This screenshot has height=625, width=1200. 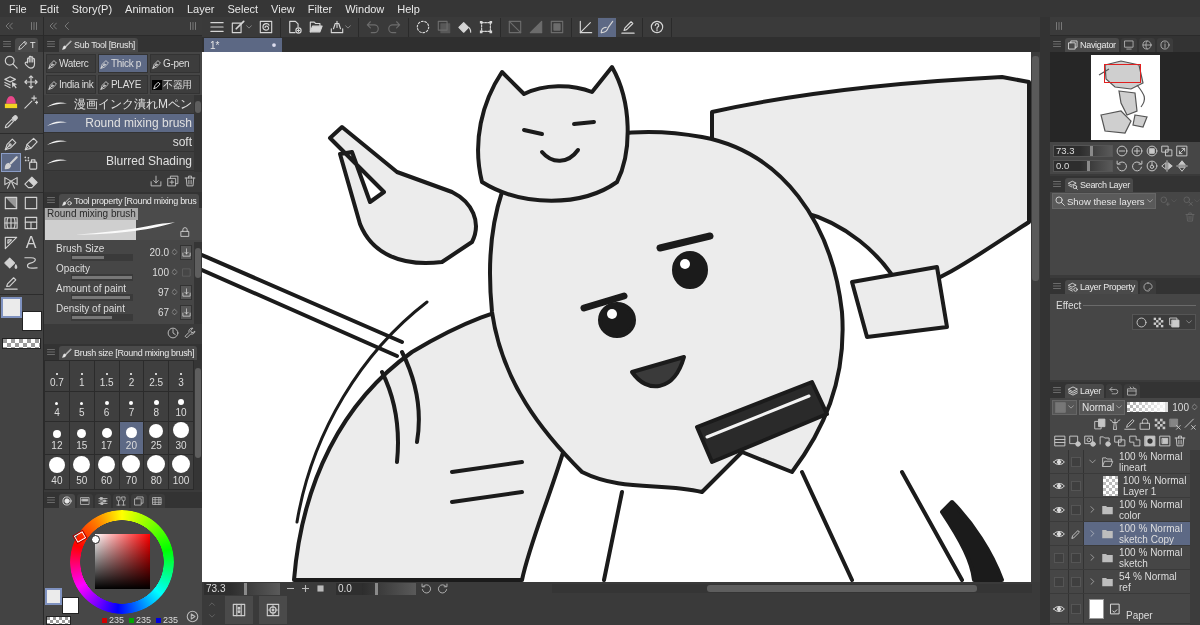 What do you see at coordinates (57, 472) in the screenshot?
I see `brush-size-option: 40` at bounding box center [57, 472].